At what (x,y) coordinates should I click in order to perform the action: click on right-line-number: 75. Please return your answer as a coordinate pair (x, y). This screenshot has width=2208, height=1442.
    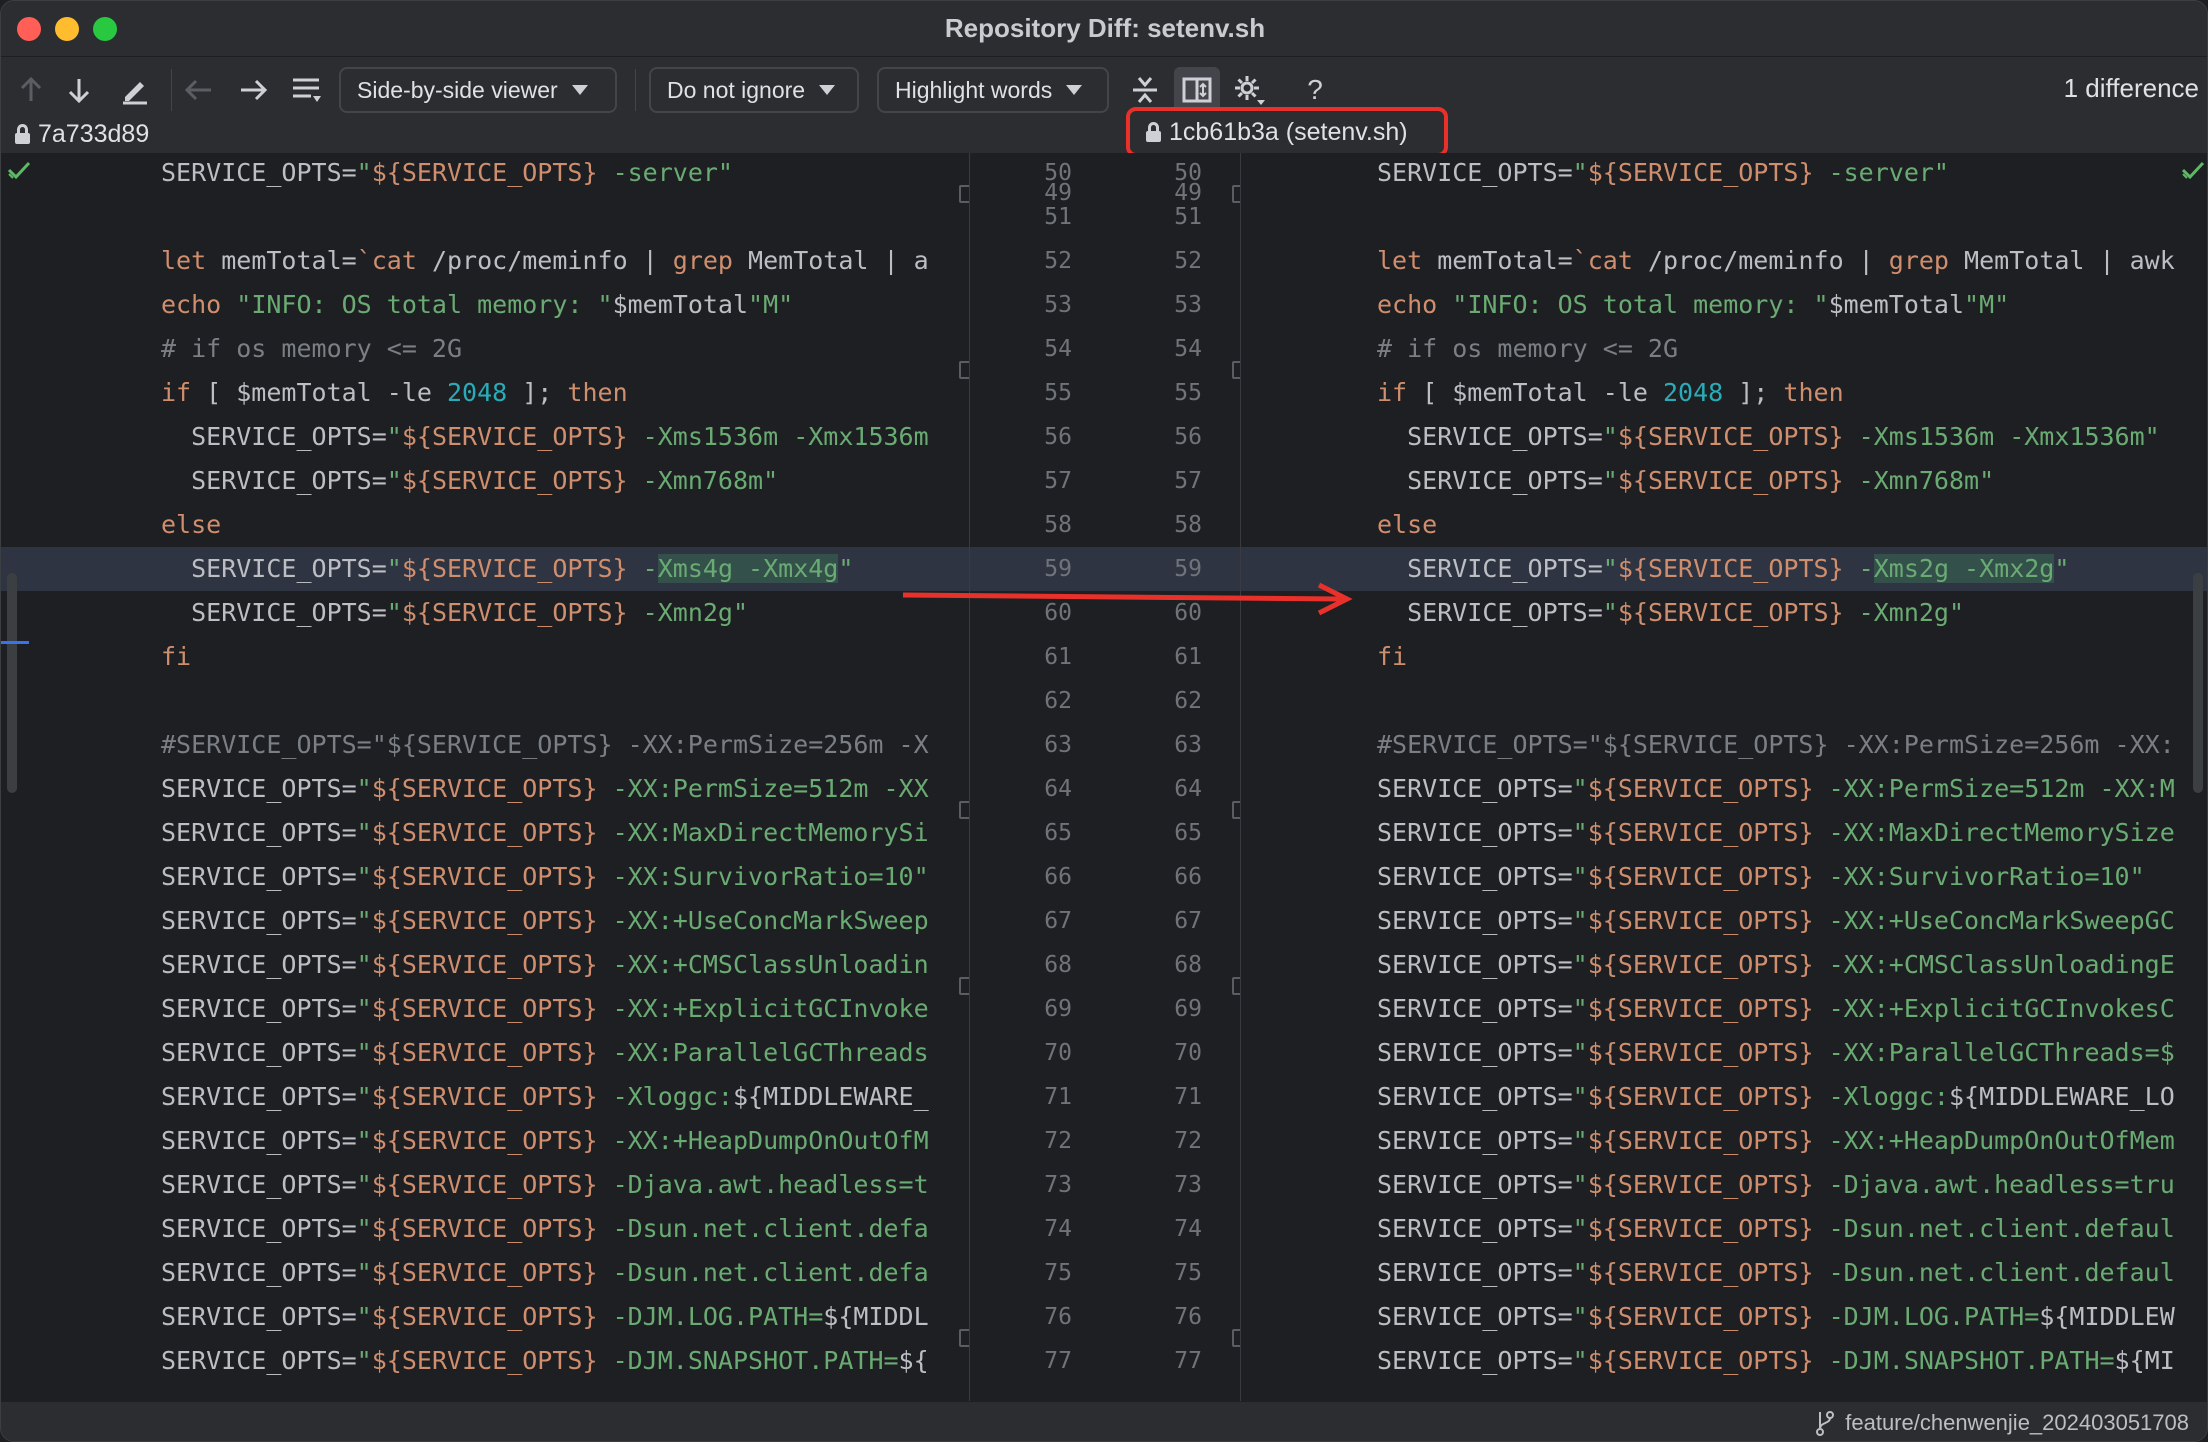
    Looking at the image, I should click on (1188, 1273).